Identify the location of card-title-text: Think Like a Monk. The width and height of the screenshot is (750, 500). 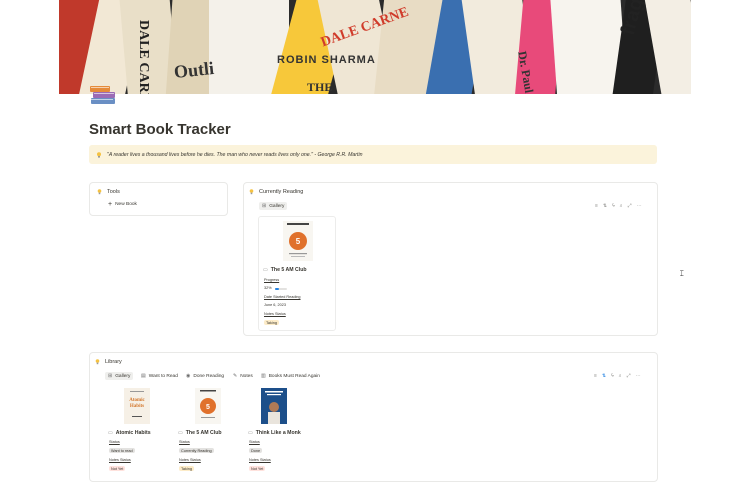
(278, 433).